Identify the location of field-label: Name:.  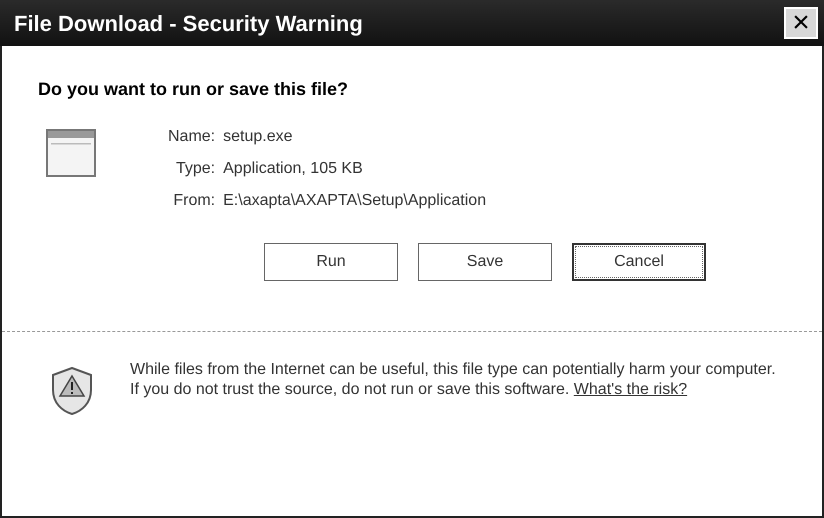
(192, 137).